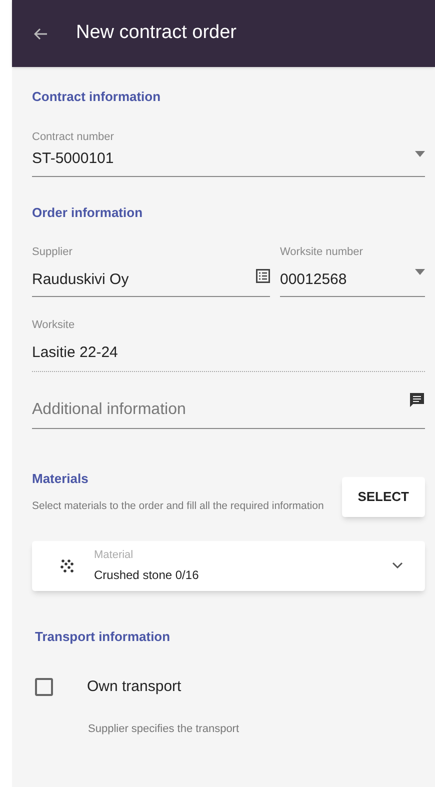 The image size is (435, 787). I want to click on back-arrow-icon, so click(41, 34).